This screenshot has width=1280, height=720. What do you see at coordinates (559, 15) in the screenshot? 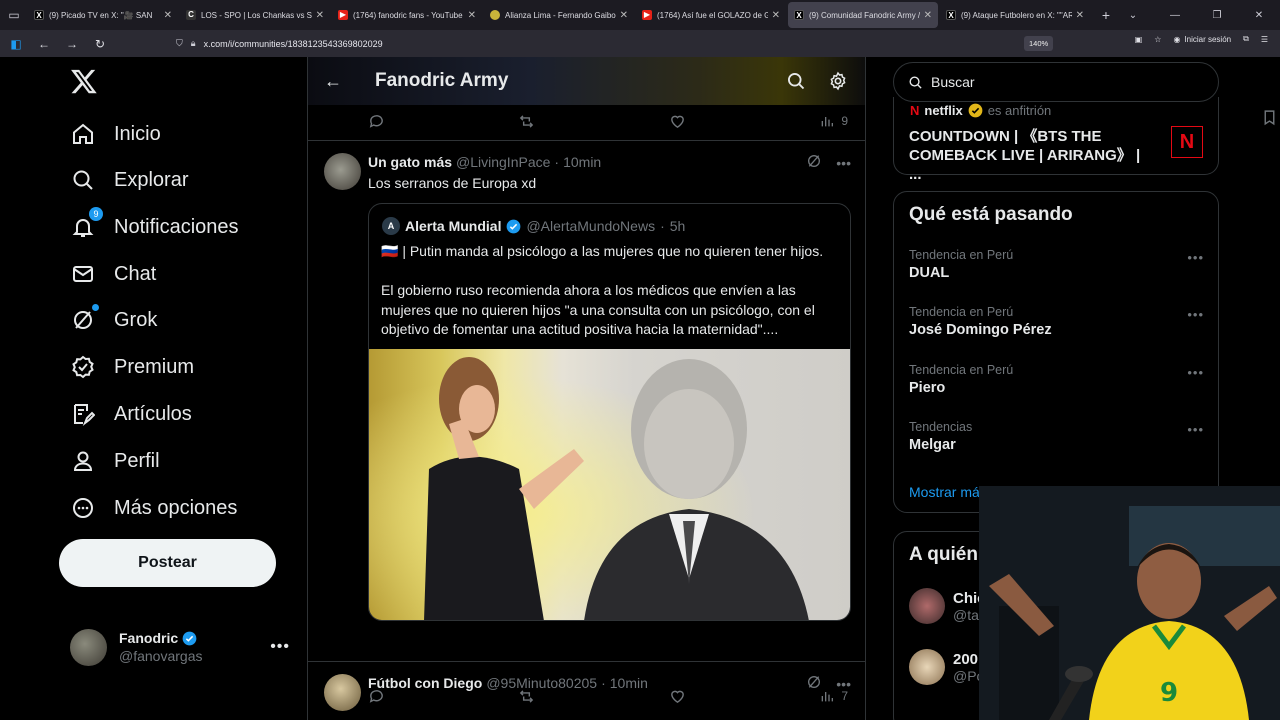
I see `browser-tab: Alianza Lima - Fernando Gaibor ✕` at bounding box center [559, 15].